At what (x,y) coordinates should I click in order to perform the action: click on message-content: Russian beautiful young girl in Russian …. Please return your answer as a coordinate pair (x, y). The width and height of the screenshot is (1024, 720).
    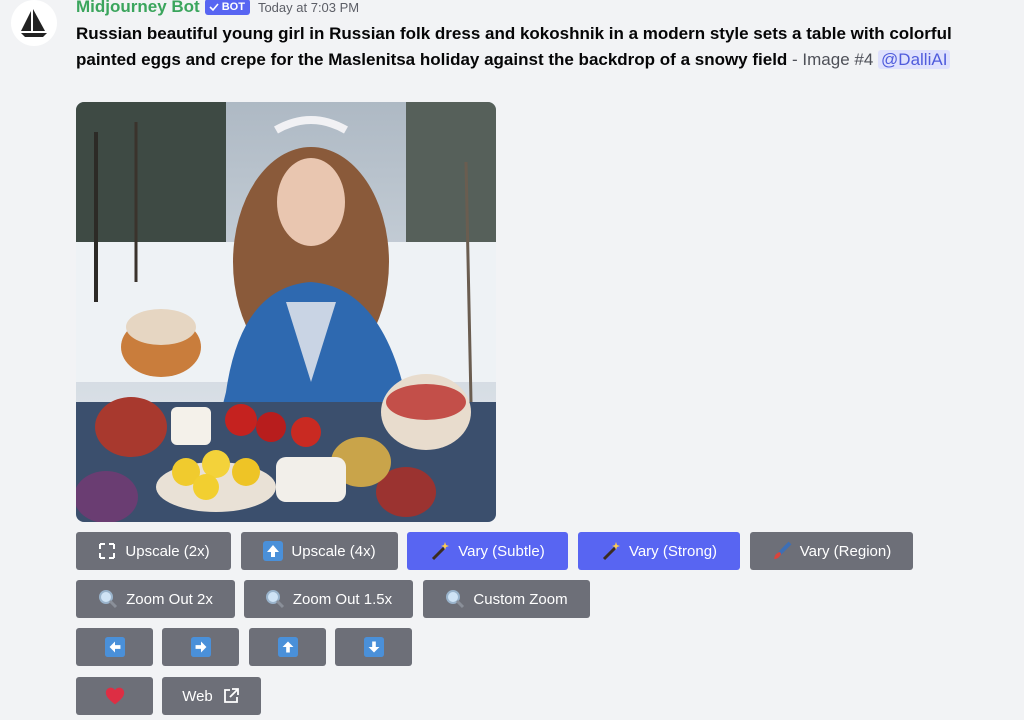
    Looking at the image, I should click on (526, 47).